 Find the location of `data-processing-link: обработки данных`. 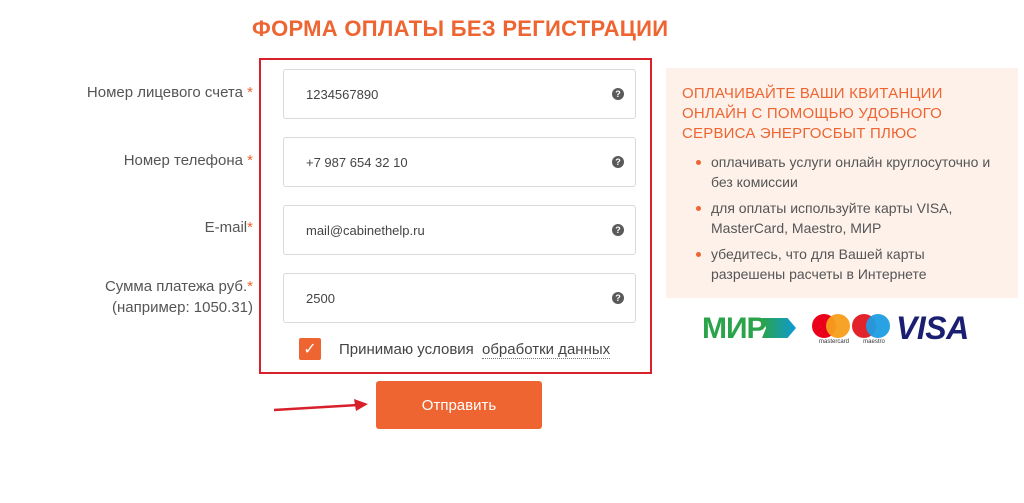

data-processing-link: обработки данных is located at coordinates (546, 349).